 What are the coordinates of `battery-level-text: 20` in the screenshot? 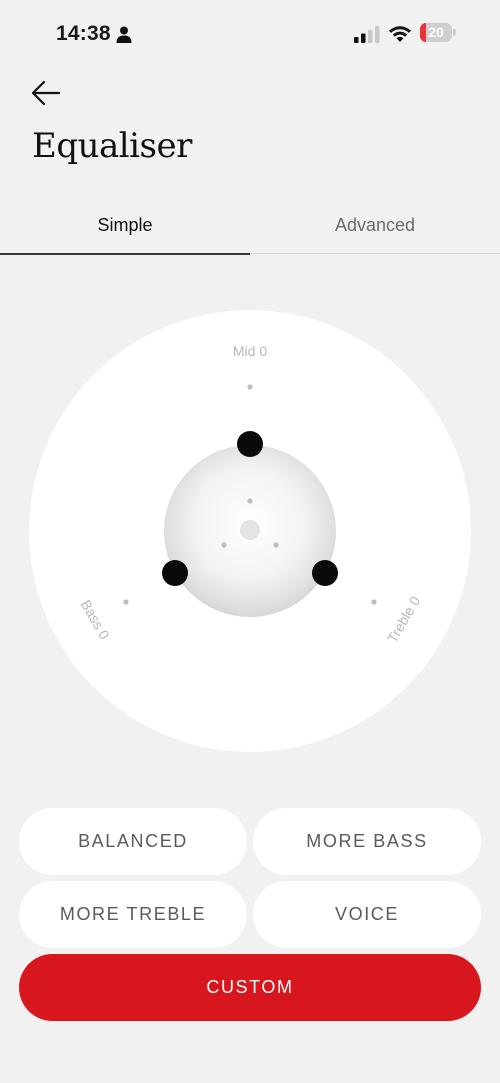 It's located at (436, 32).